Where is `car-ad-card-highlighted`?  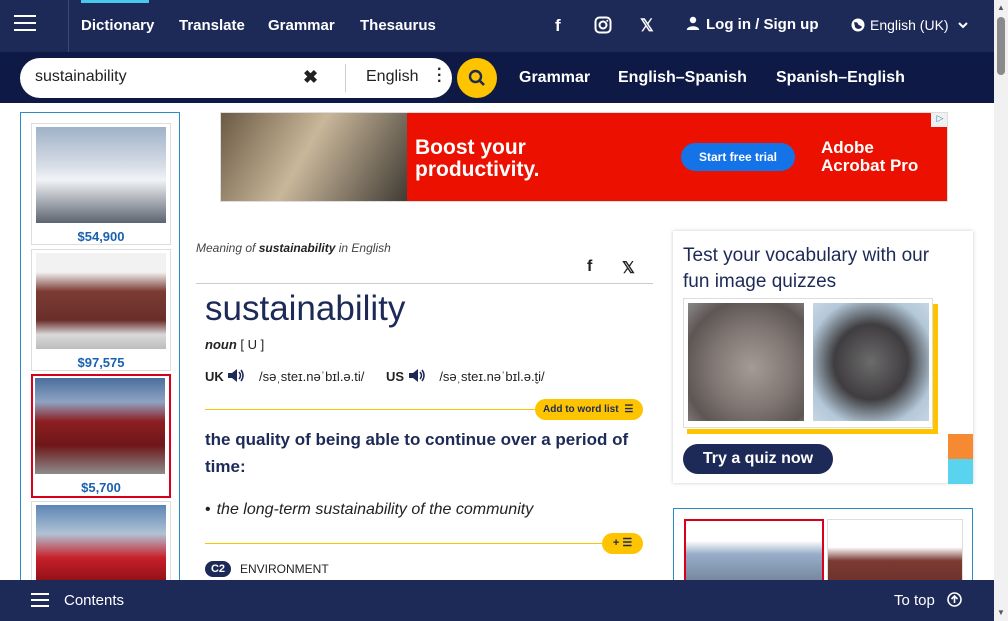 car-ad-card-highlighted is located at coordinates (754, 553).